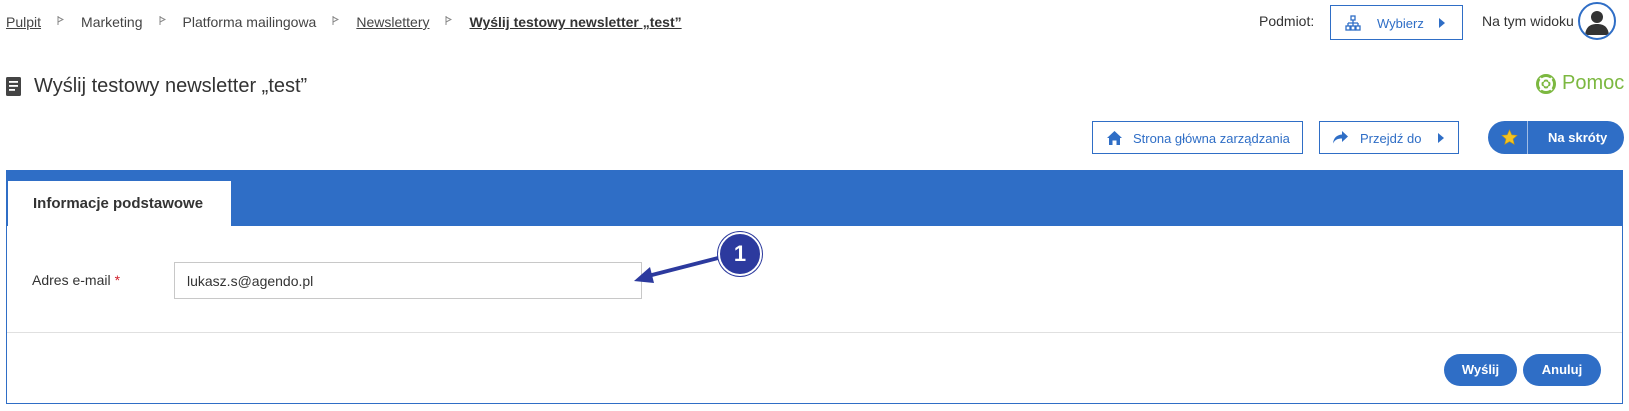 The image size is (1629, 411). Describe the element at coordinates (392, 22) in the screenshot. I see `breadcrumb-item-newsletters: Newslettery` at that location.